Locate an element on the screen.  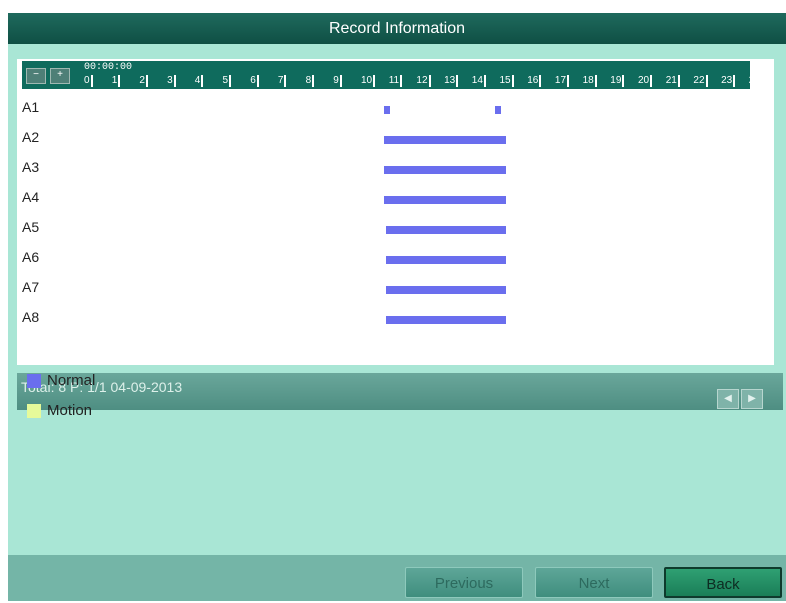
hour-tick: 19 is located at coordinates (617, 81).